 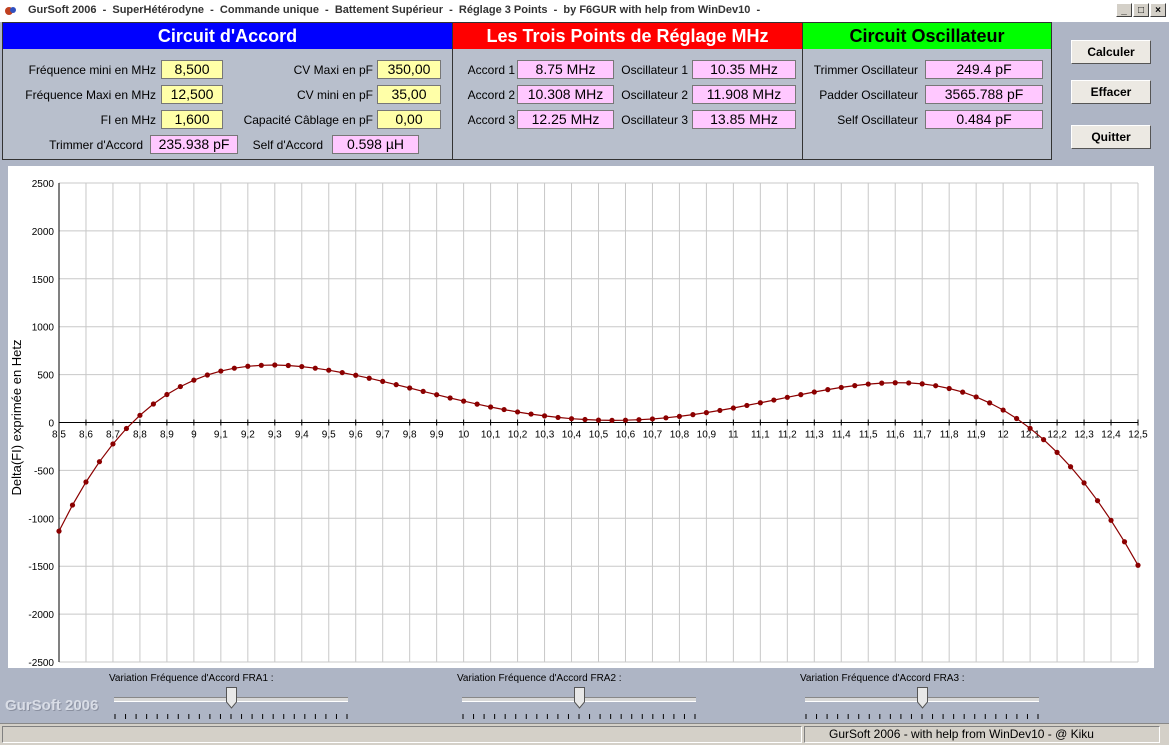 What do you see at coordinates (1141, 10) in the screenshot?
I see `maximize-button: □` at bounding box center [1141, 10].